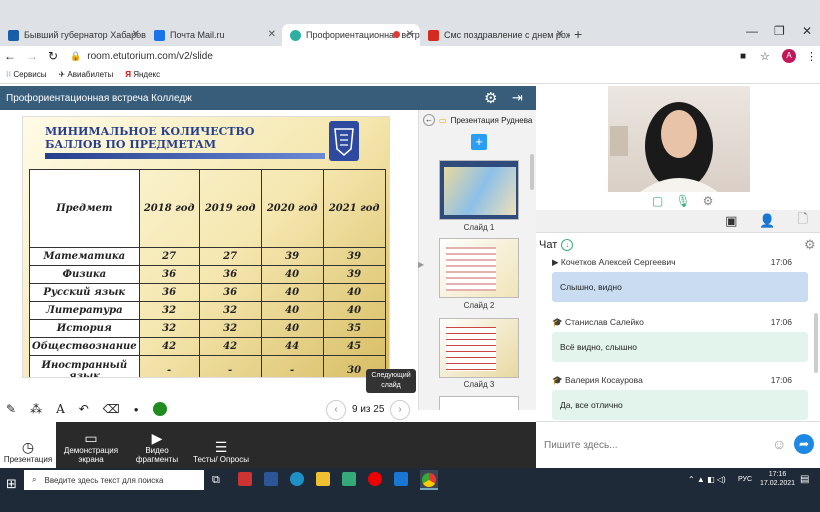 This screenshot has height=512, width=820. Describe the element at coordinates (336, 410) in the screenshot. I see `prev-slide-button: ‹` at that location.